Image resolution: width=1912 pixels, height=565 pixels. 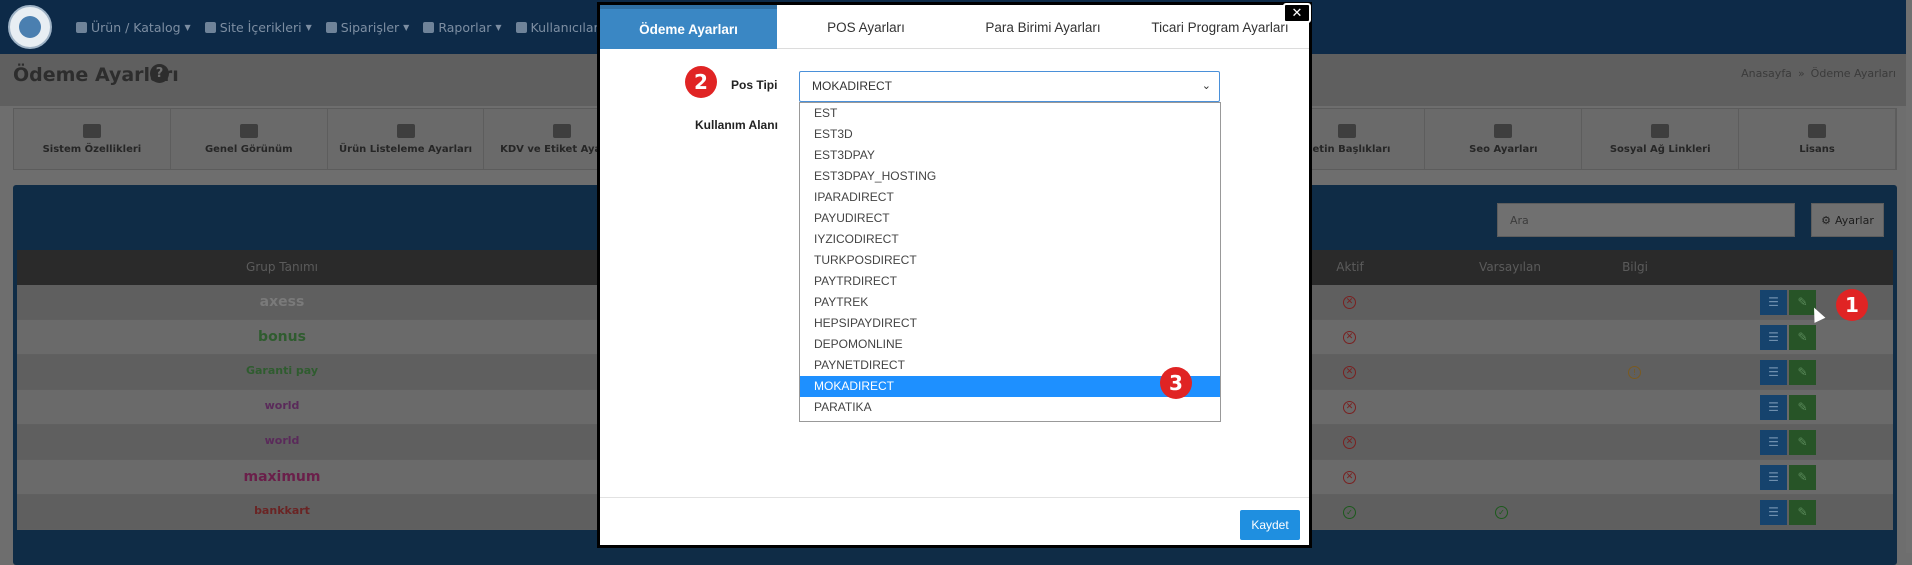 I want to click on key-icon, so click(x=1817, y=130).